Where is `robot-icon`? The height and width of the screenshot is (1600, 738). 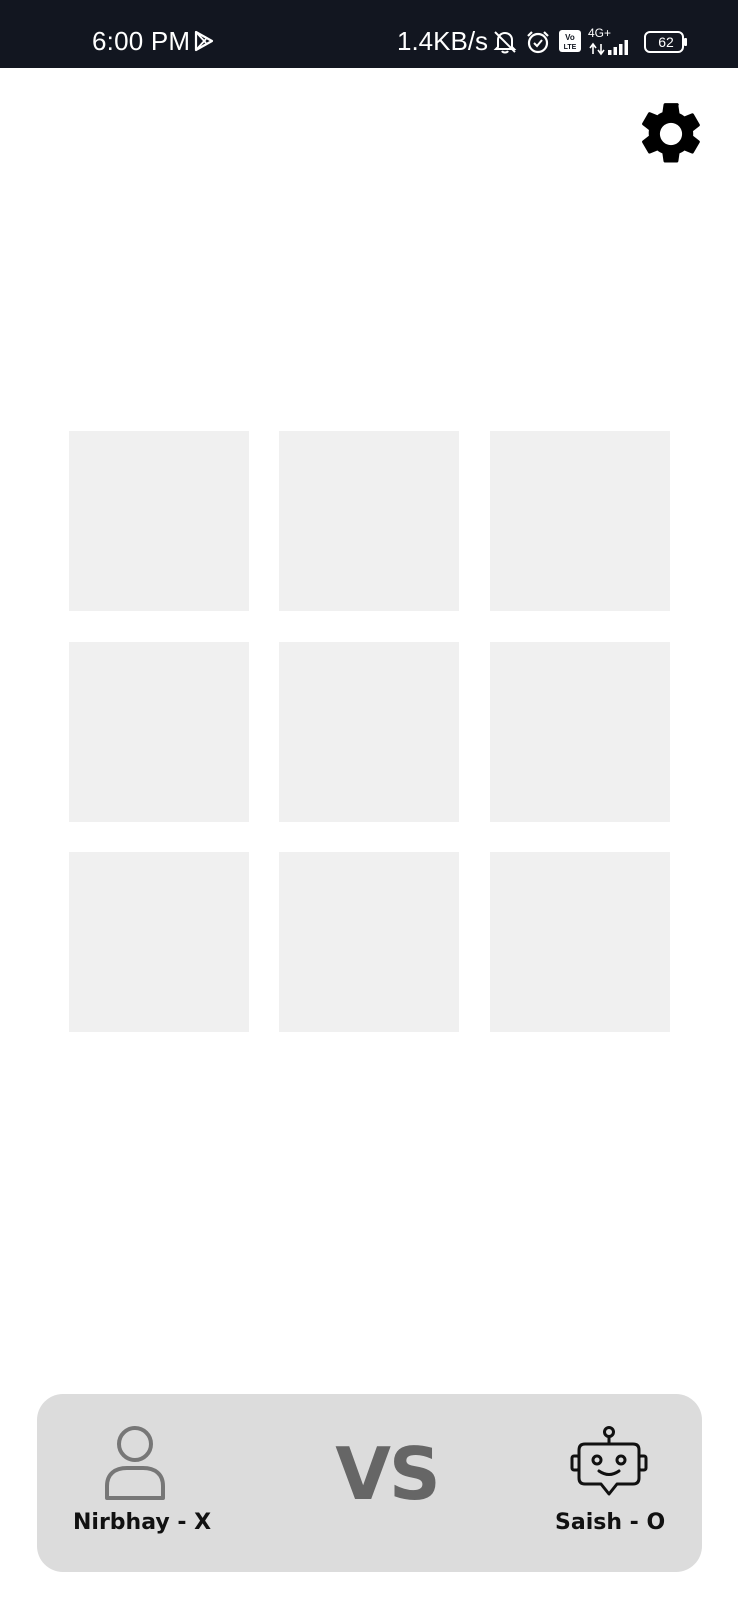
robot-icon is located at coordinates (609, 1461).